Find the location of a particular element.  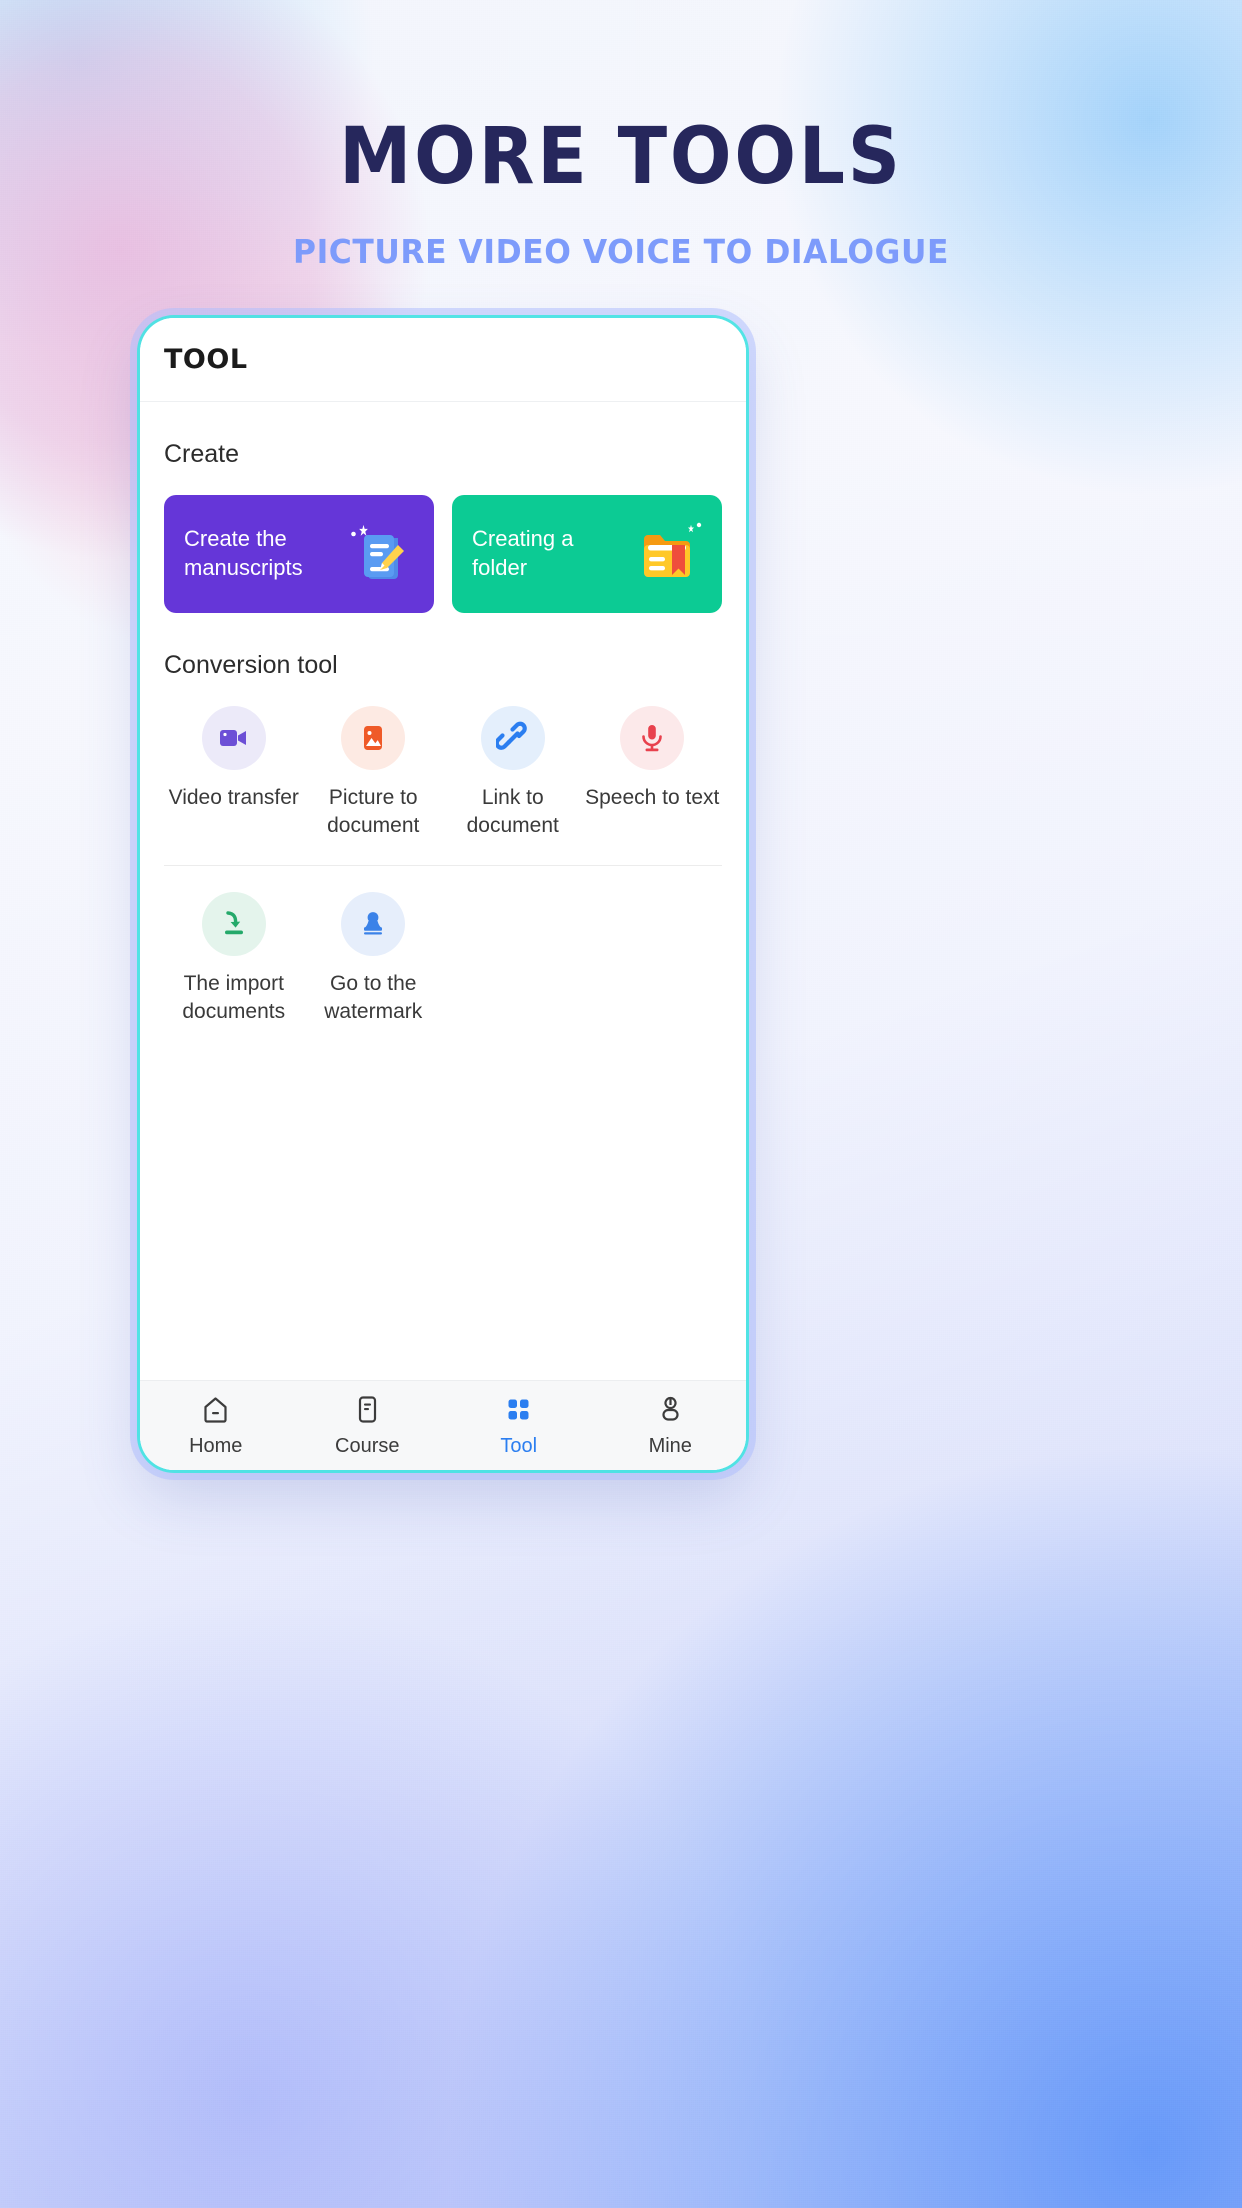

tool-go-to-watermark: Go to the watermark is located at coordinates (374, 958).